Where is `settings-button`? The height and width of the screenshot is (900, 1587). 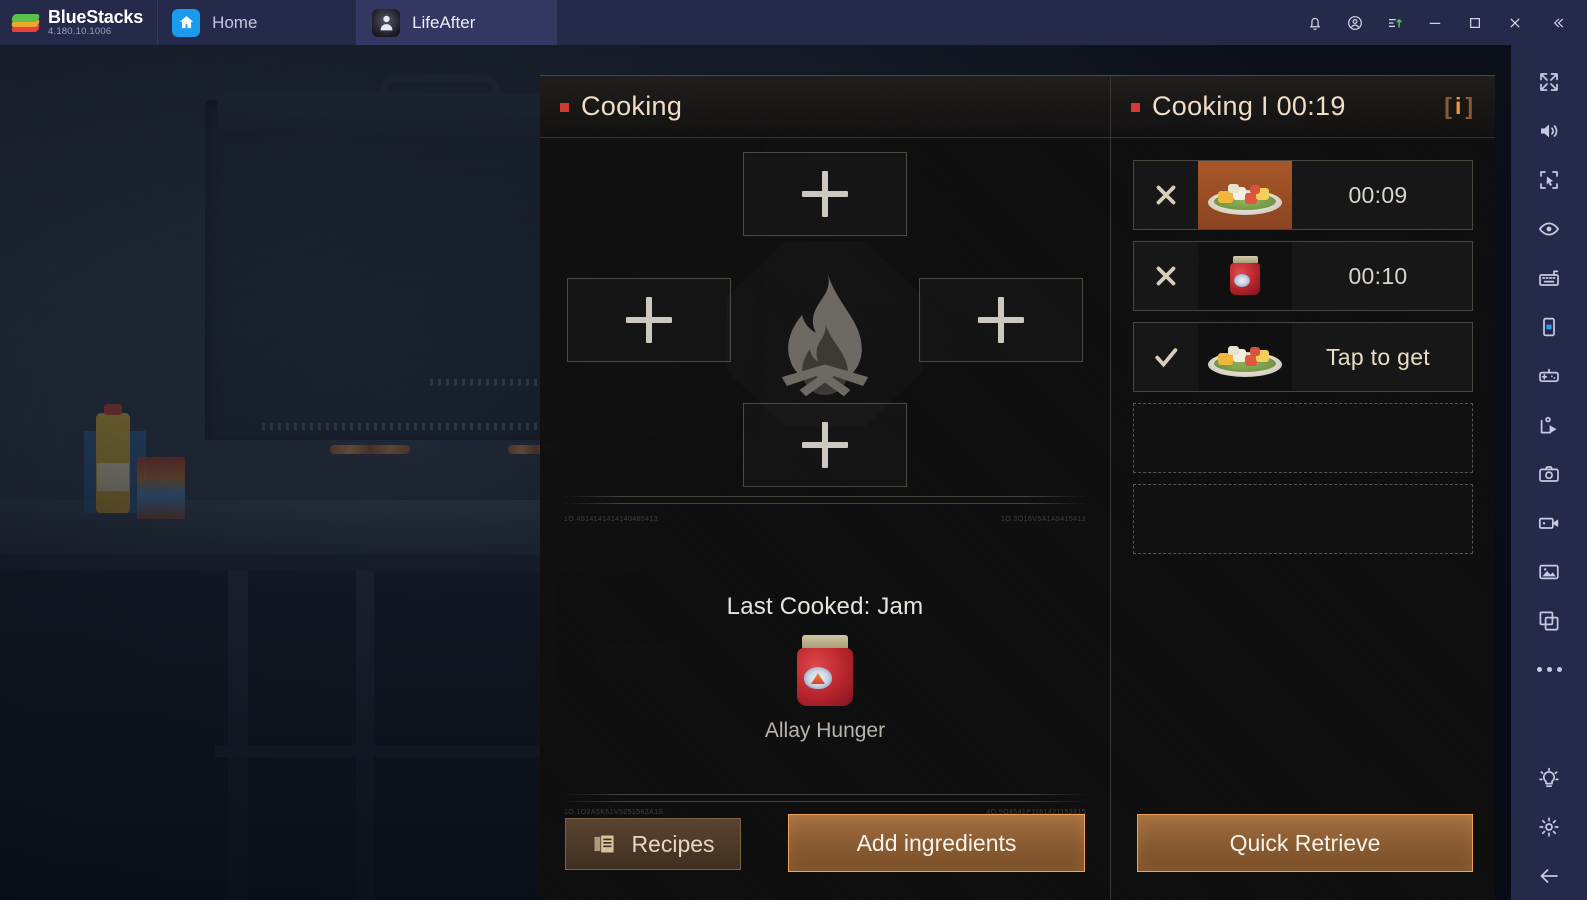
settings-button is located at coordinates (1549, 826).